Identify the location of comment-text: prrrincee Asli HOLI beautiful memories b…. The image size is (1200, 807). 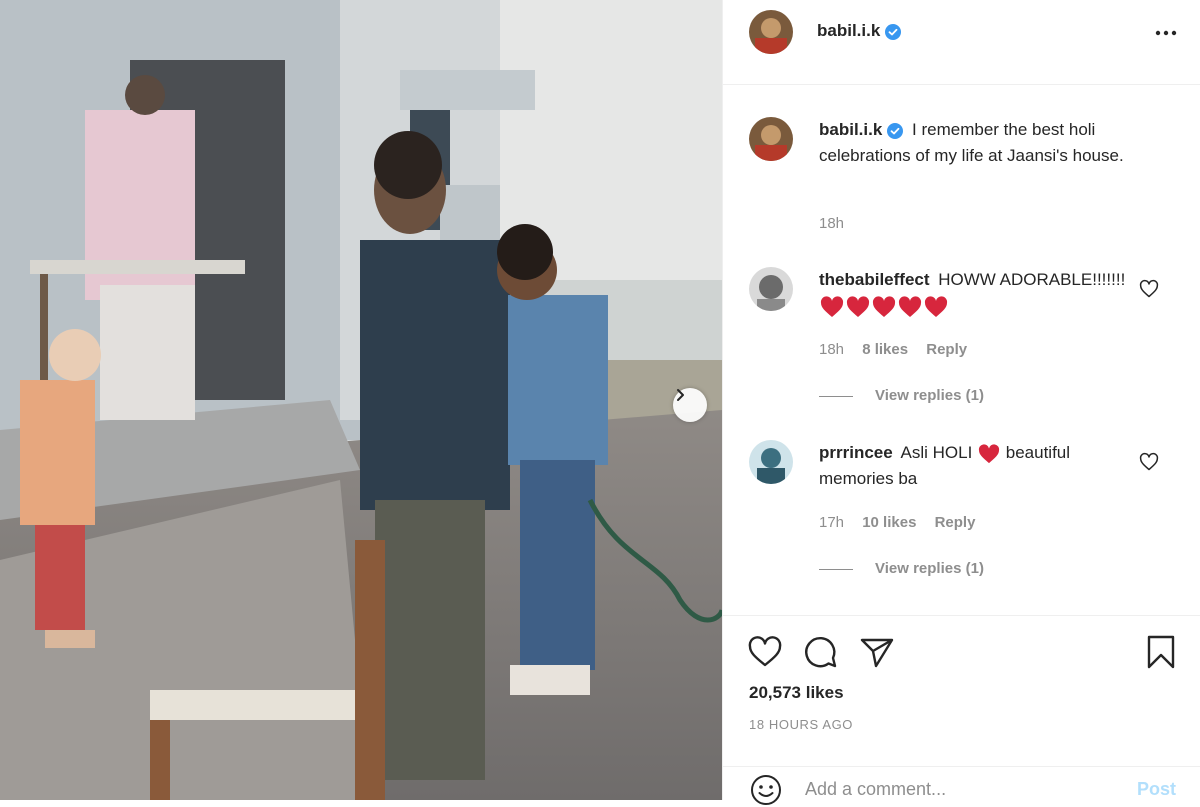
(984, 466).